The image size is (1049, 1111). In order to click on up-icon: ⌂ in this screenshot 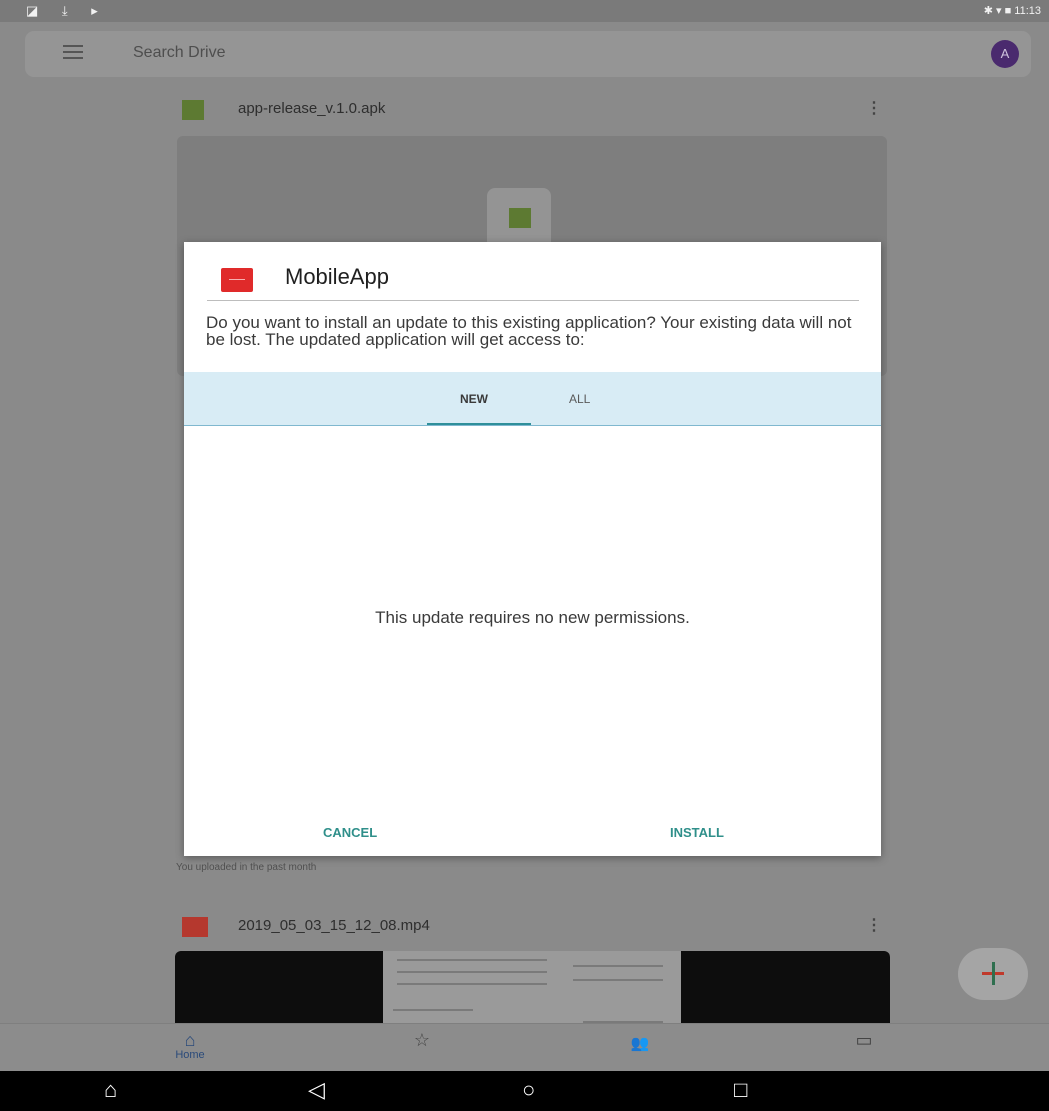, I will do `click(110, 1090)`.